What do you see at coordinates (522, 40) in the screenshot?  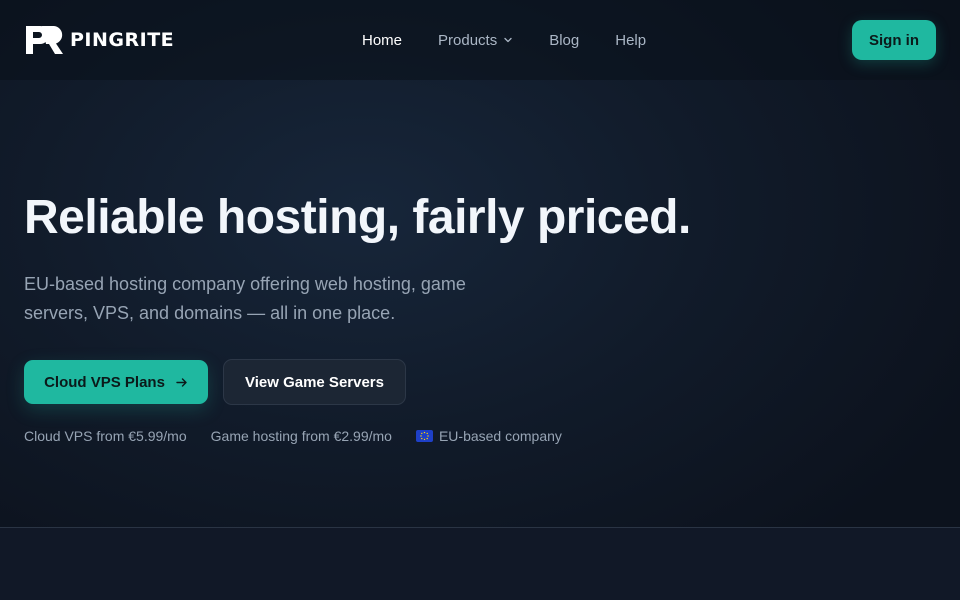 I see `nav-links: Home Products Blog Help` at bounding box center [522, 40].